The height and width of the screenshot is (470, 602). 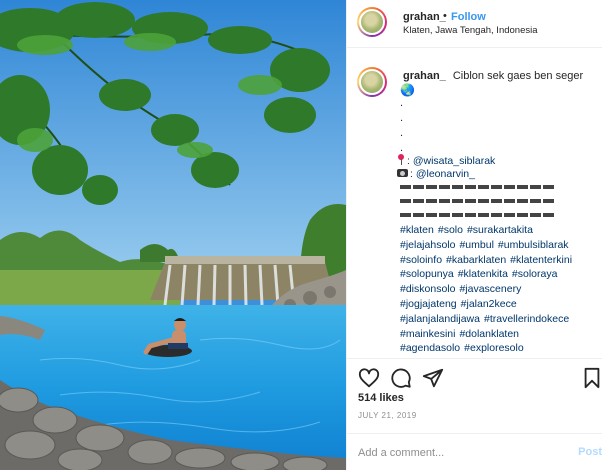 What do you see at coordinates (440, 319) in the screenshot?
I see `hashtag-link: #jalanjalandijawa` at bounding box center [440, 319].